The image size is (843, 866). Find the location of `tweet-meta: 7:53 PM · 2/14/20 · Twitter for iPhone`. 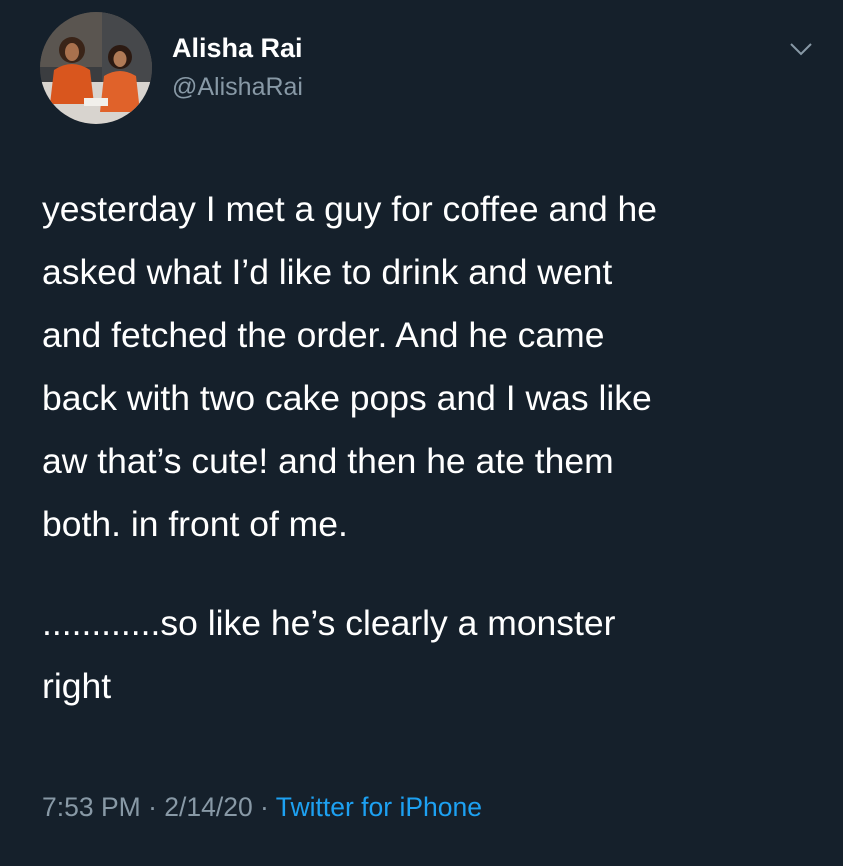

tweet-meta: 7:53 PM · 2/14/20 · Twitter for iPhone is located at coordinates (262, 807).